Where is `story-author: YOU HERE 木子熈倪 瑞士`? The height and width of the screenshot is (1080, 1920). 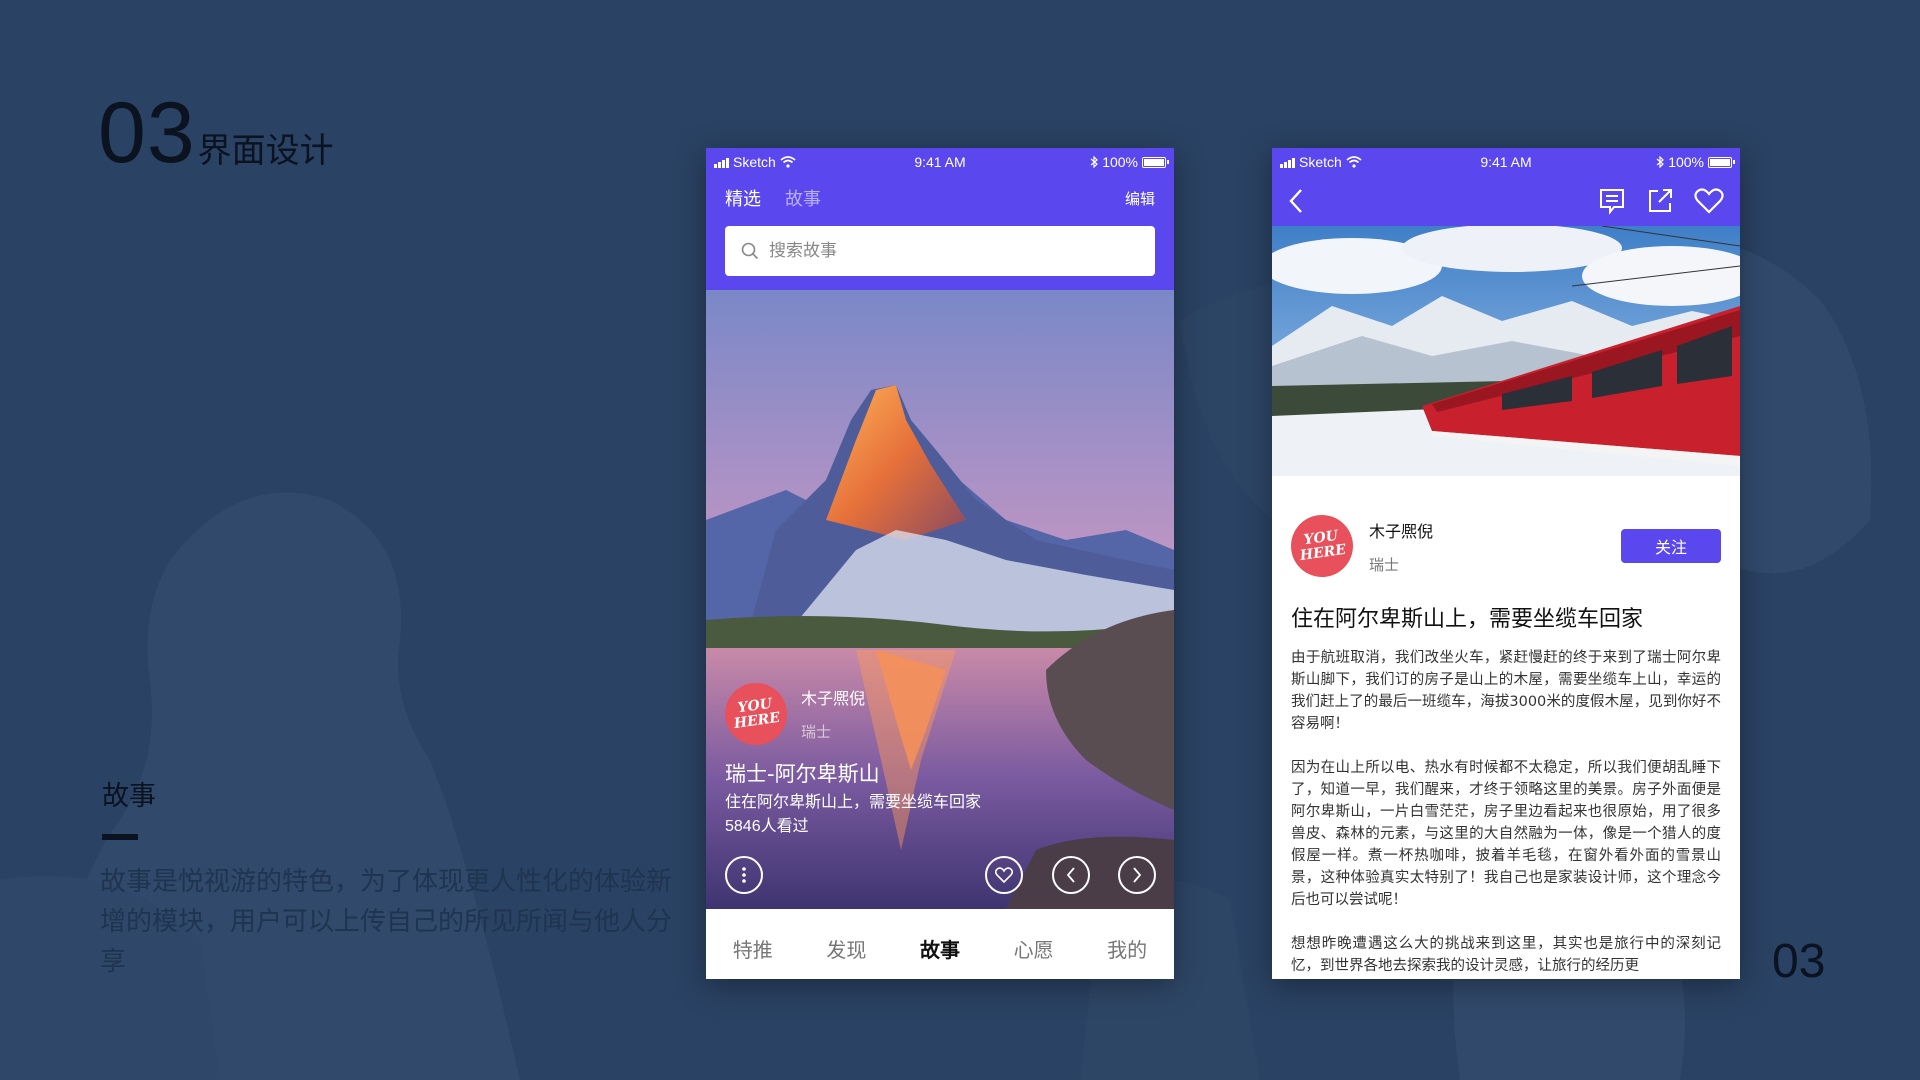 story-author: YOU HERE 木子熈倪 瑞士 is located at coordinates (793, 714).